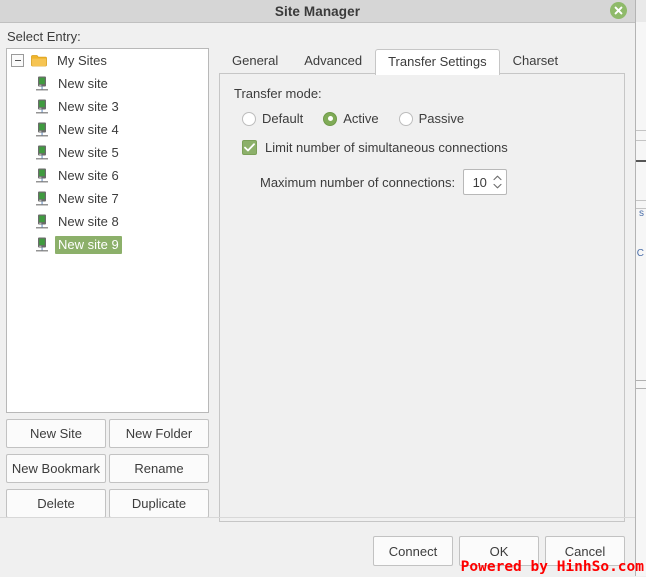 The image size is (646, 577). I want to click on tree-row-site: New site 6, so click(107, 175).